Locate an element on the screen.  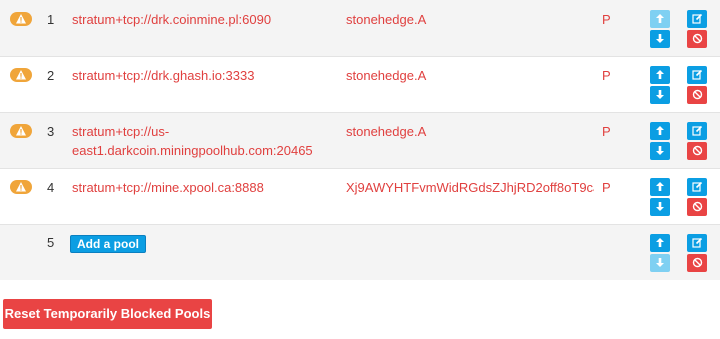
pool-number: 4 is located at coordinates (51, 187).